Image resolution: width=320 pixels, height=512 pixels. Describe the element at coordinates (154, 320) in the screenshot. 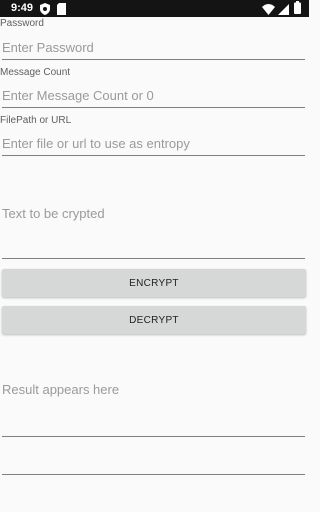

I see `decrypt-button: DECRYPT` at that location.